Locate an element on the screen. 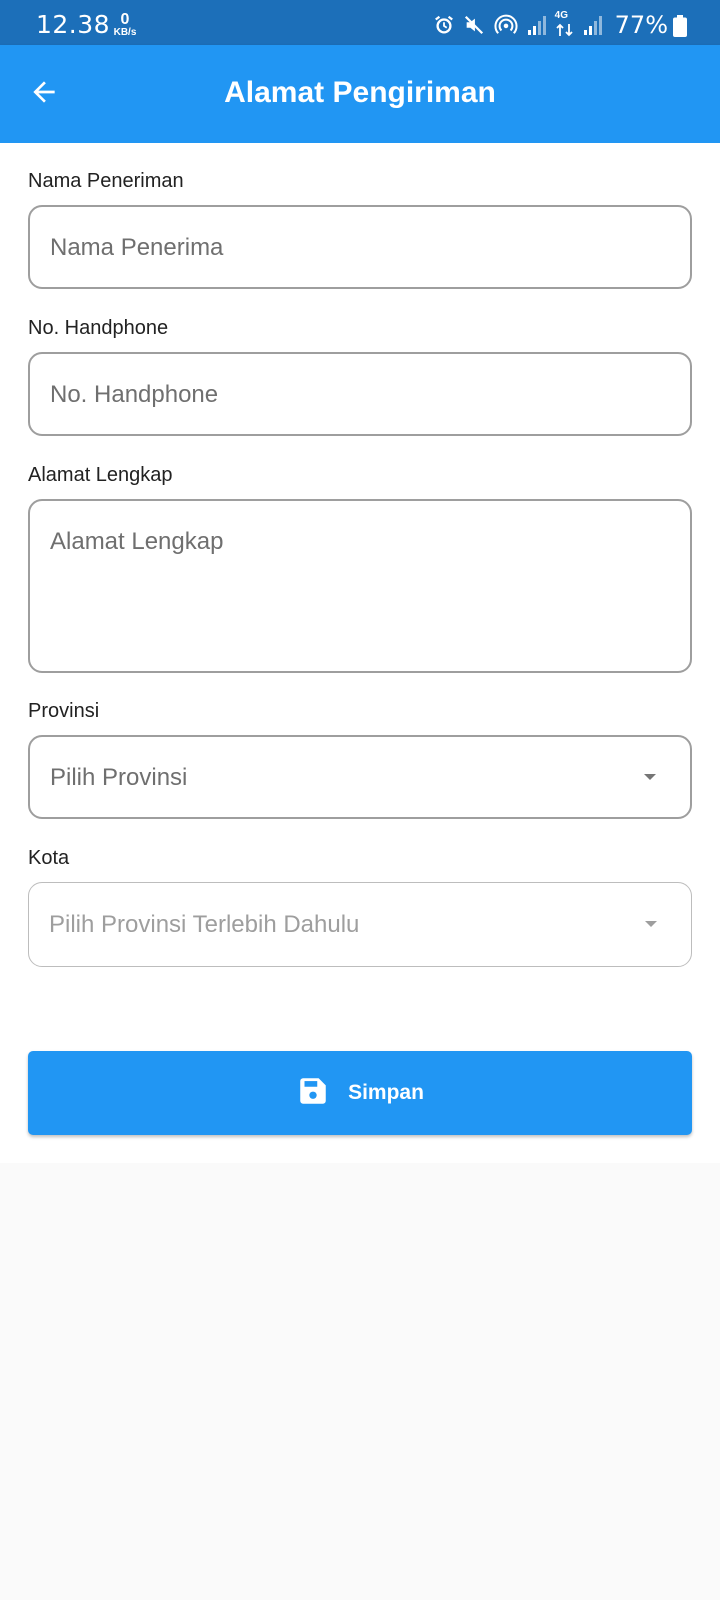  recipient-name-placeholder: Nama Penerima is located at coordinates (137, 247).